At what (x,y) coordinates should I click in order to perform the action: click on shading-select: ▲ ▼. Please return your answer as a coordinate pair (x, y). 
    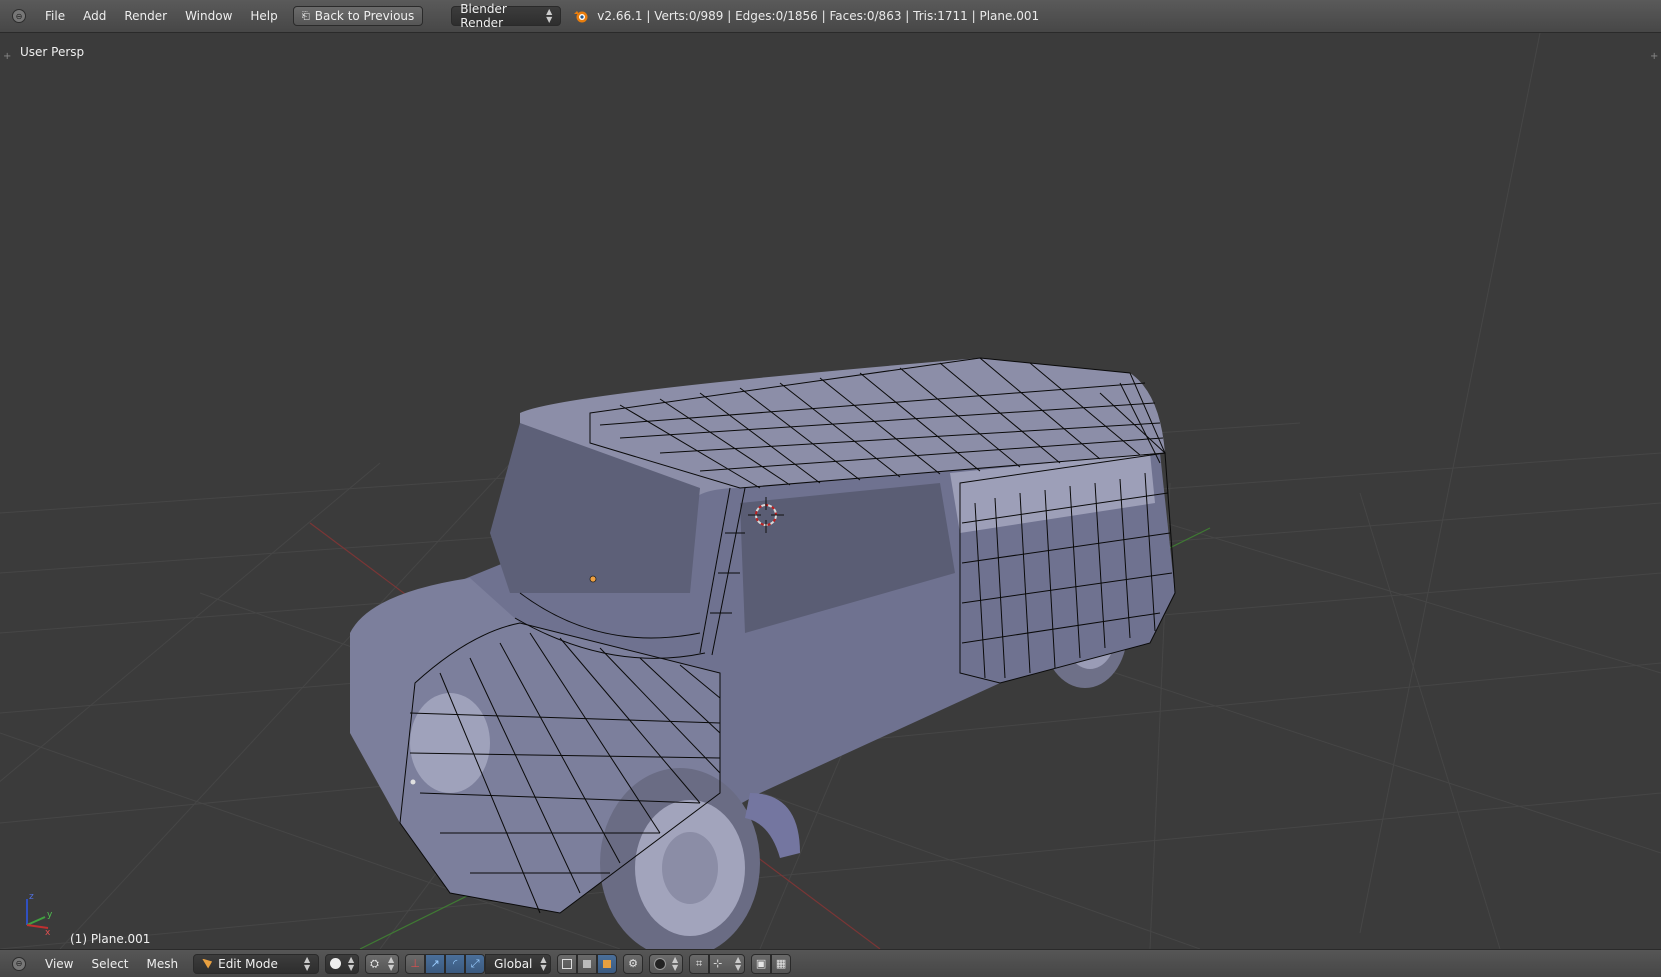
    Looking at the image, I should click on (342, 963).